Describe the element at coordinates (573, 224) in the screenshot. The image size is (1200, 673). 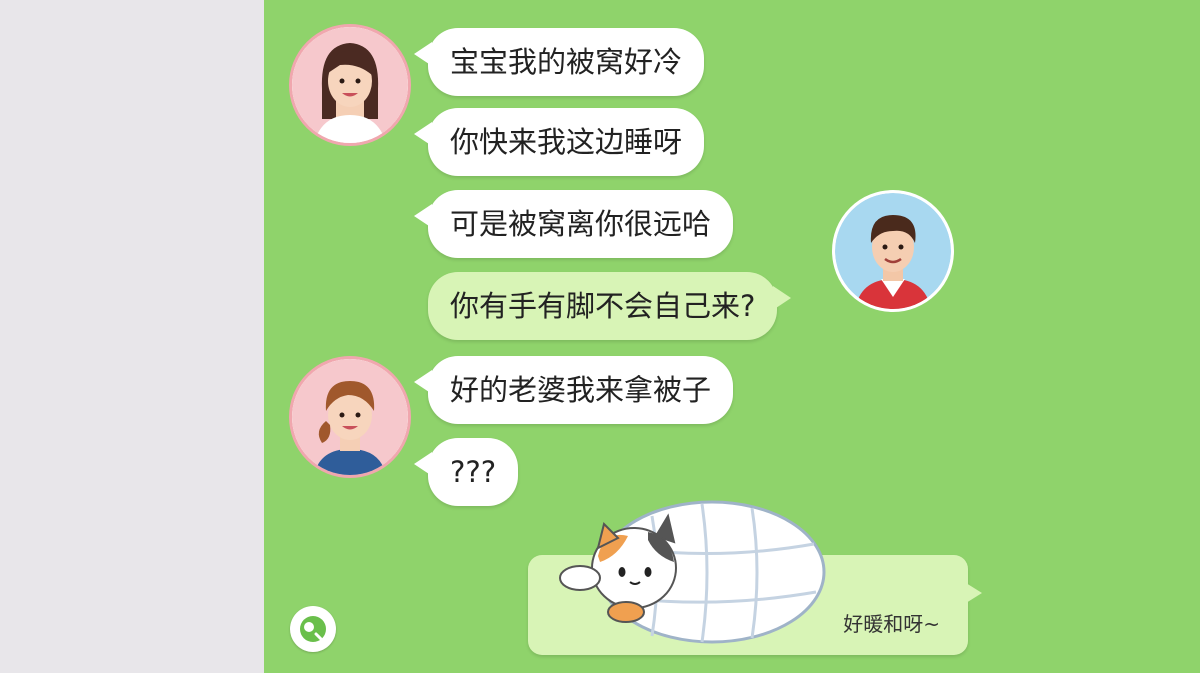
I see `message-bubble: 可是被窝离你很远哈` at that location.